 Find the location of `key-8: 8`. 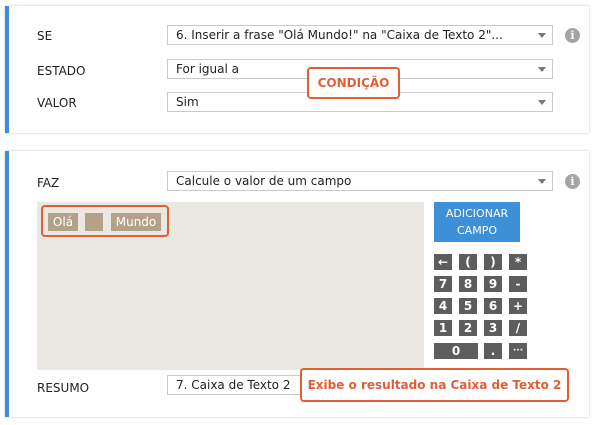

key-8: 8 is located at coordinates (468, 284).